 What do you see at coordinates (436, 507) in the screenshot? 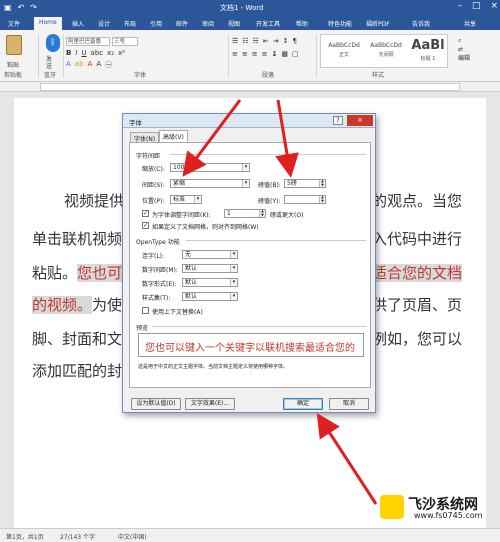
I see `site-logo: 飞沙系统网 www.fs0745.com` at bounding box center [436, 507].